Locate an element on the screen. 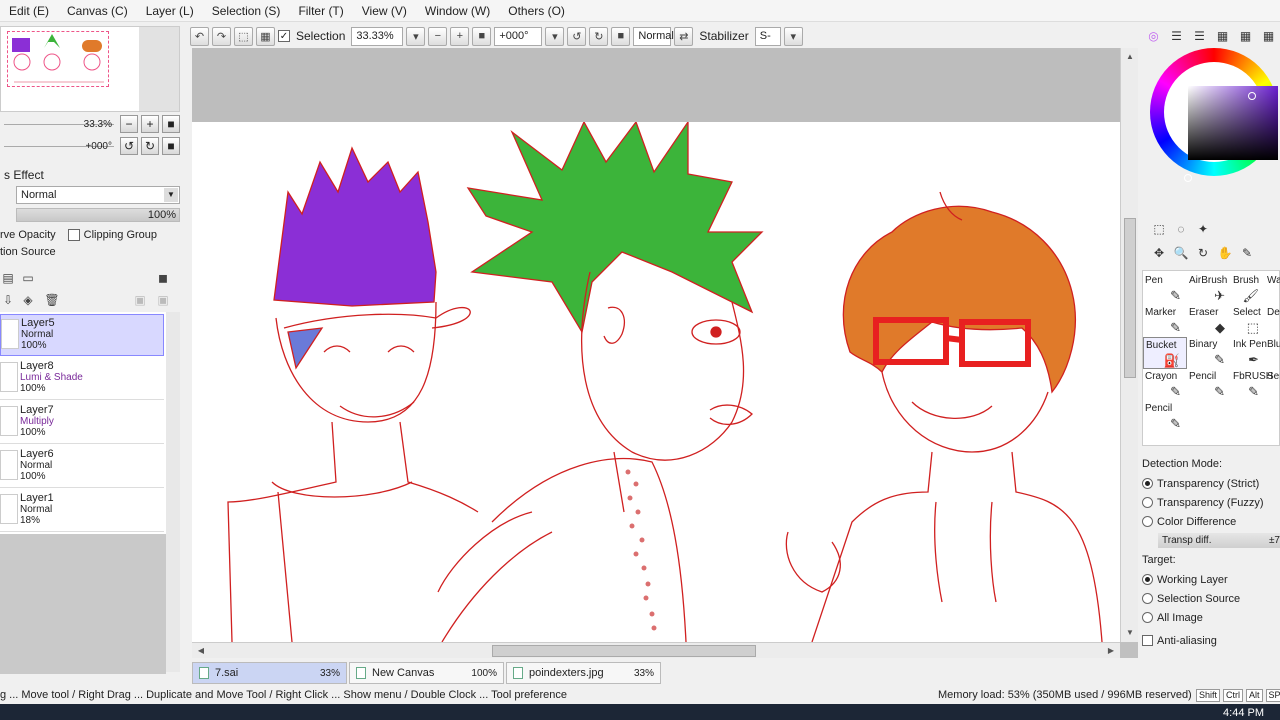 This screenshot has width=1280, height=720. transparency-diff-slider: Transp diff. ±7 is located at coordinates (1219, 540).